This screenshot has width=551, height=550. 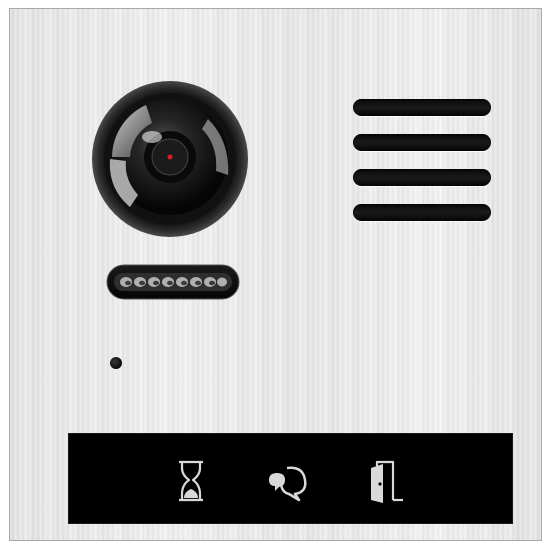 I want to click on camera-lens-icon, so click(x=170, y=159).